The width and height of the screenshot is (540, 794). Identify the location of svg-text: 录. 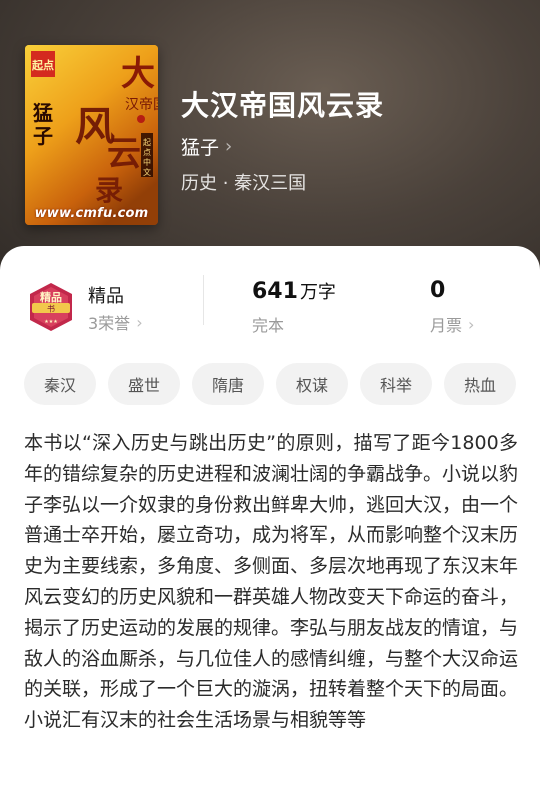
(109, 190).